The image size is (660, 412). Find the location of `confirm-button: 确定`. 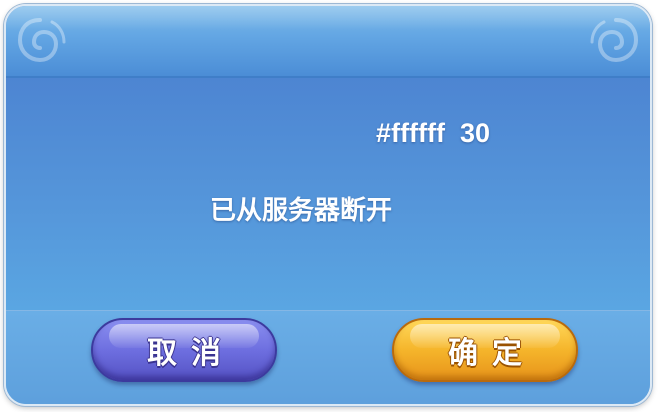

confirm-button: 确定 is located at coordinates (485, 350).